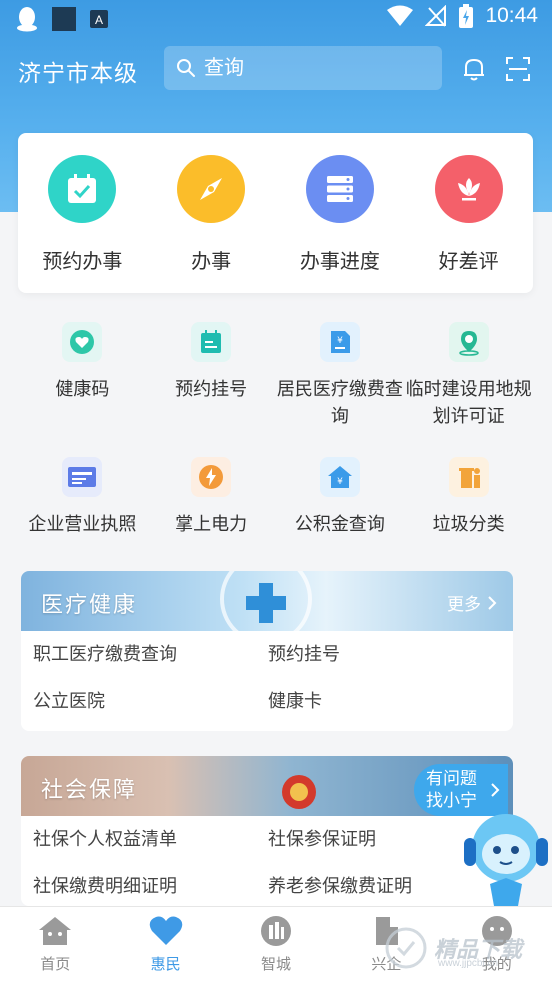 The height and width of the screenshot is (981, 552). What do you see at coordinates (474, 69) in the screenshot?
I see `bell-icon` at bounding box center [474, 69].